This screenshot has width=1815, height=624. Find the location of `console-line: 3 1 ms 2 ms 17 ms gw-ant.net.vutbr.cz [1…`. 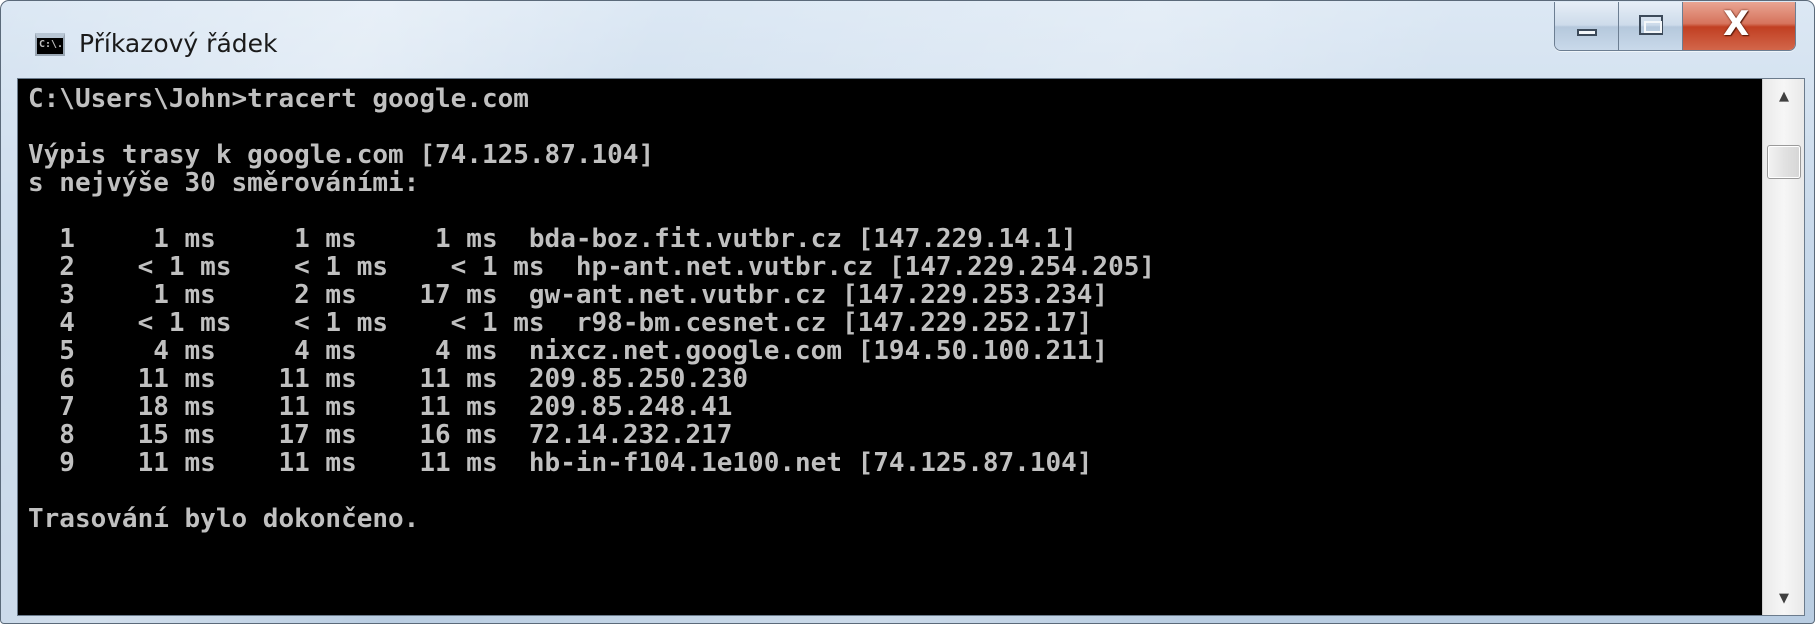

console-line: 3 1 ms 2 ms 17 ms gw-ant.net.vutbr.cz [1… is located at coordinates (568, 295).